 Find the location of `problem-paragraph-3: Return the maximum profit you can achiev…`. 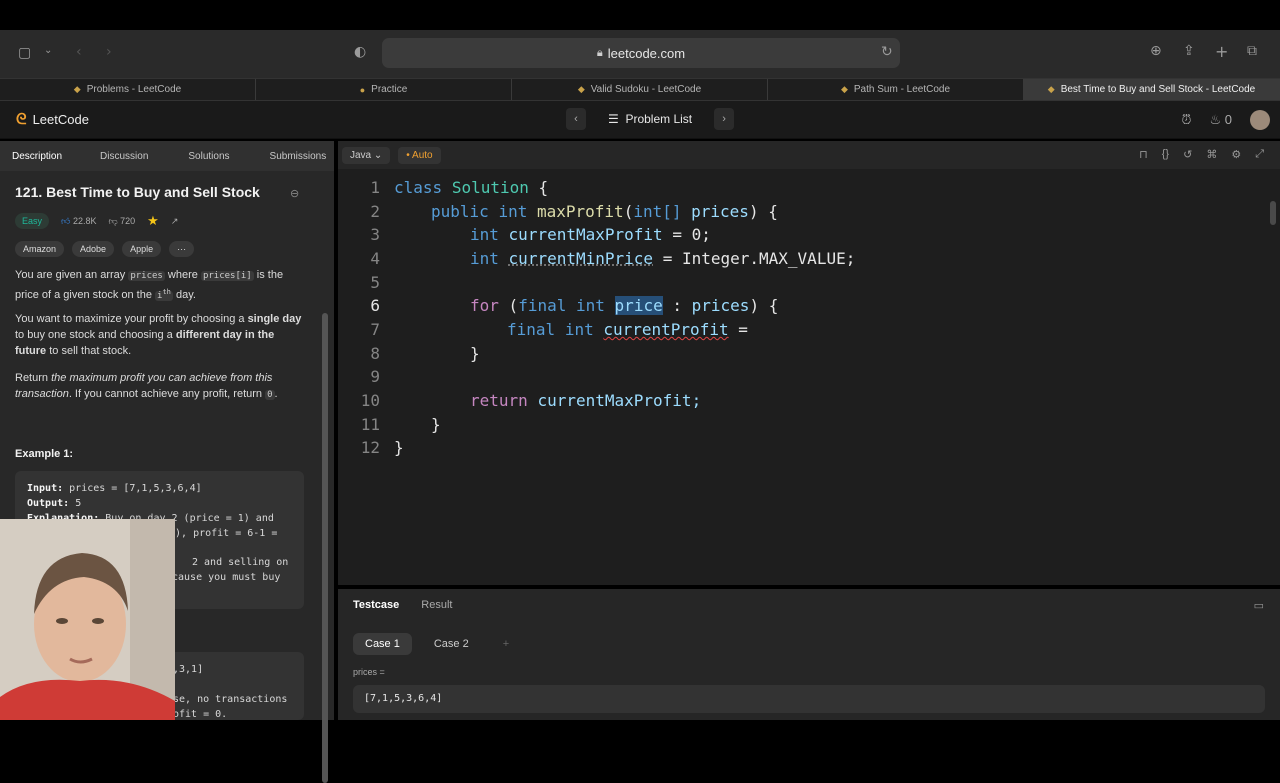

problem-paragraph-3: Return the maximum profit you can achiev… is located at coordinates (146, 386).